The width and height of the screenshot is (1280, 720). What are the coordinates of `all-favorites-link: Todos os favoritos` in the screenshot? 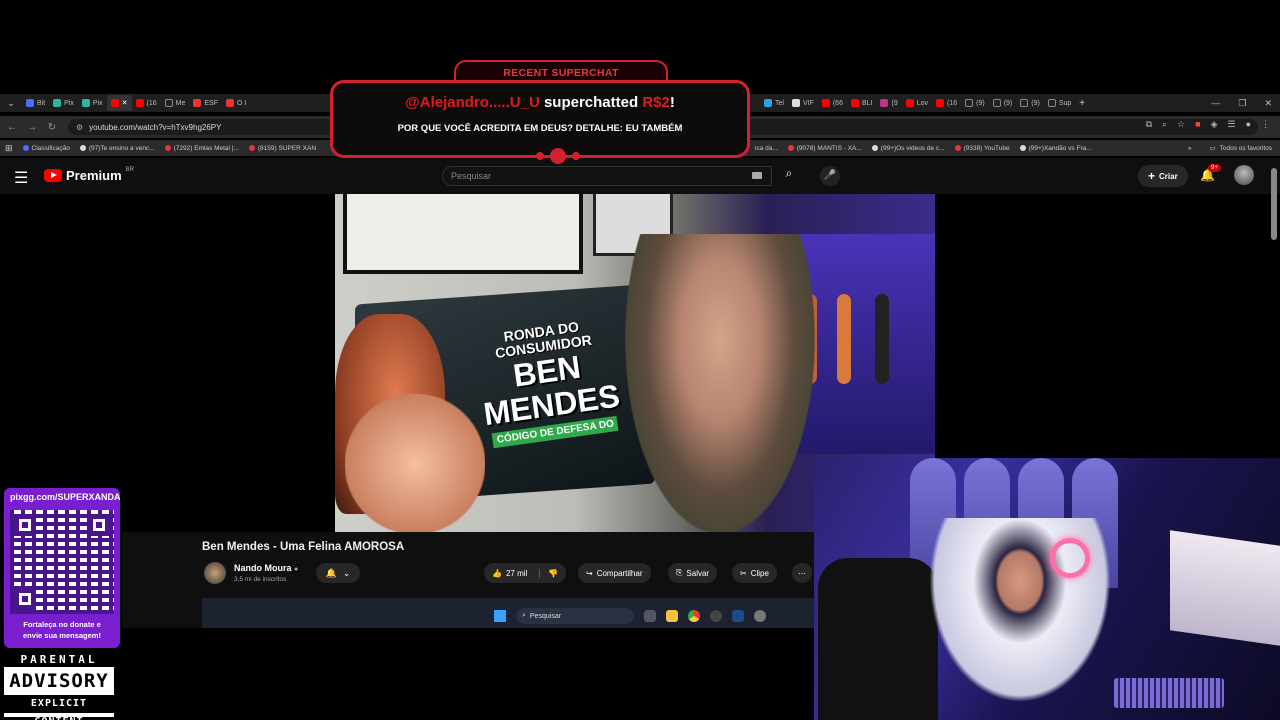 It's located at (1246, 148).